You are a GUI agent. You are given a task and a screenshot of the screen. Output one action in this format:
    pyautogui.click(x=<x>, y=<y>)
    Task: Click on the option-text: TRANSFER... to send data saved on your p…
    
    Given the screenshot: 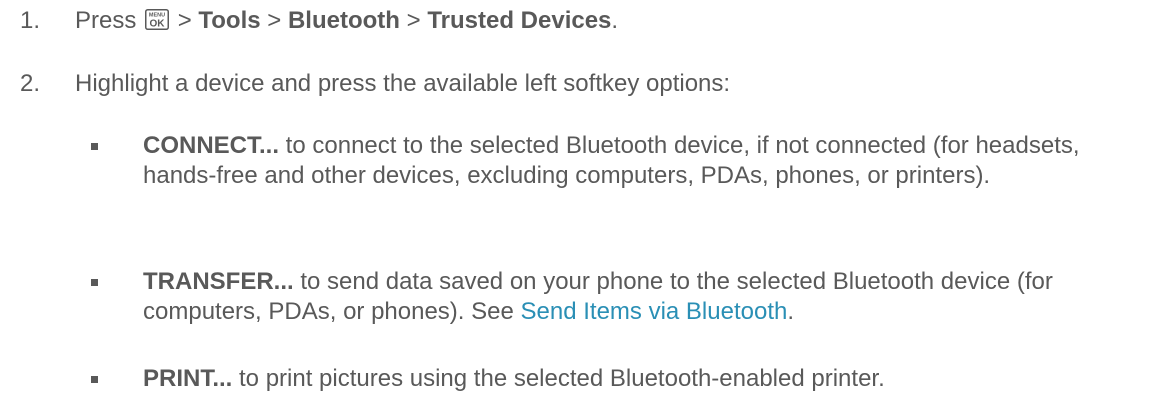 What is the action you would take?
    pyautogui.click(x=648, y=297)
    